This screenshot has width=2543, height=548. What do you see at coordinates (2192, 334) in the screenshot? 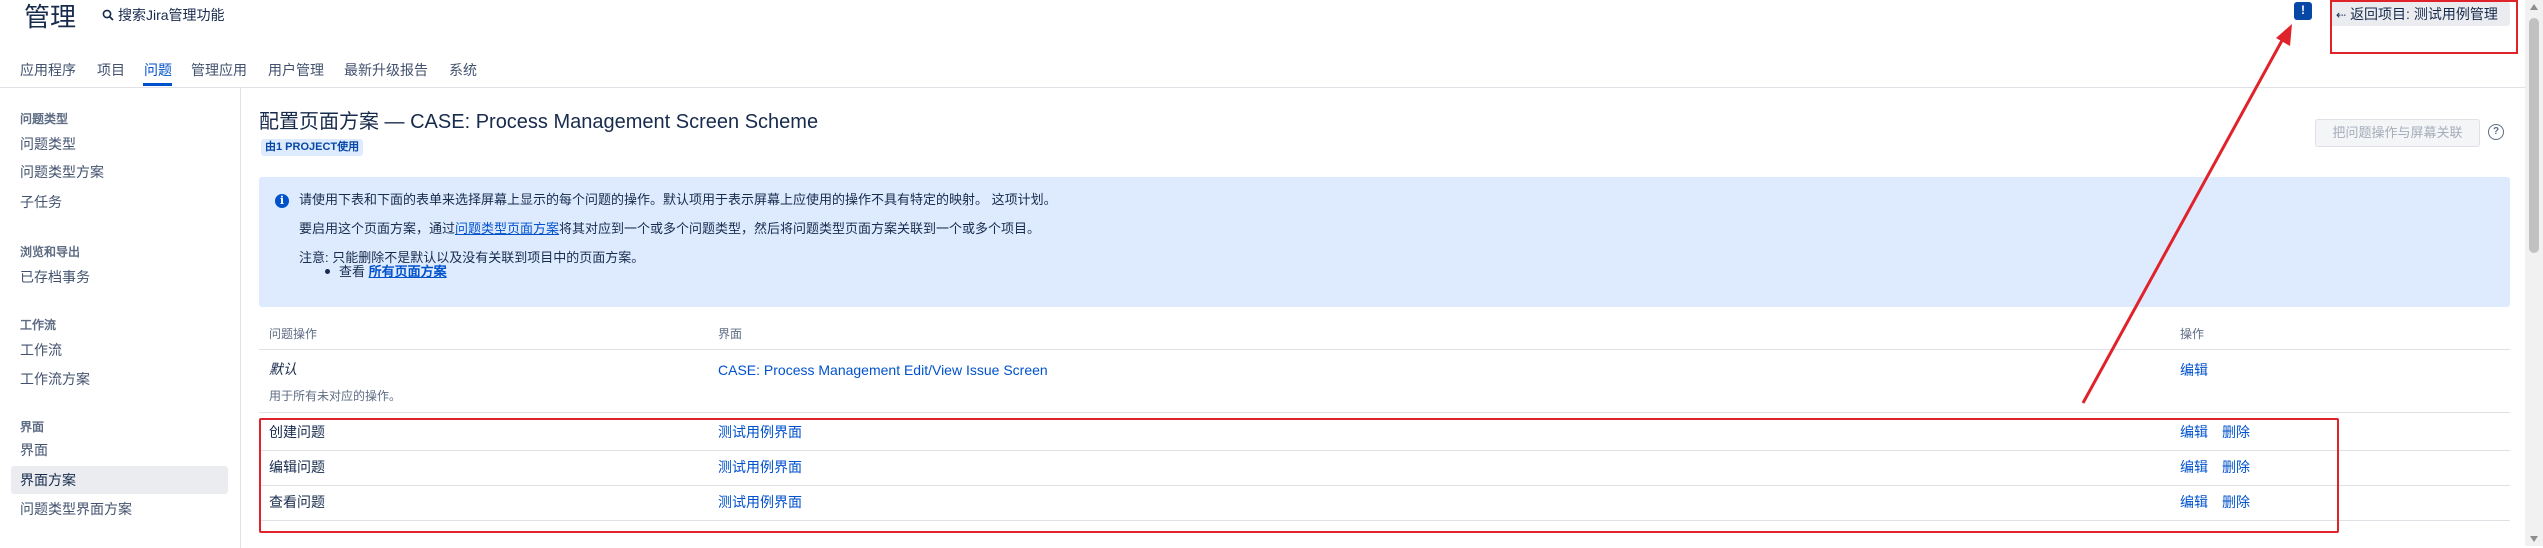
I see `column-header-actions: 操作` at bounding box center [2192, 334].